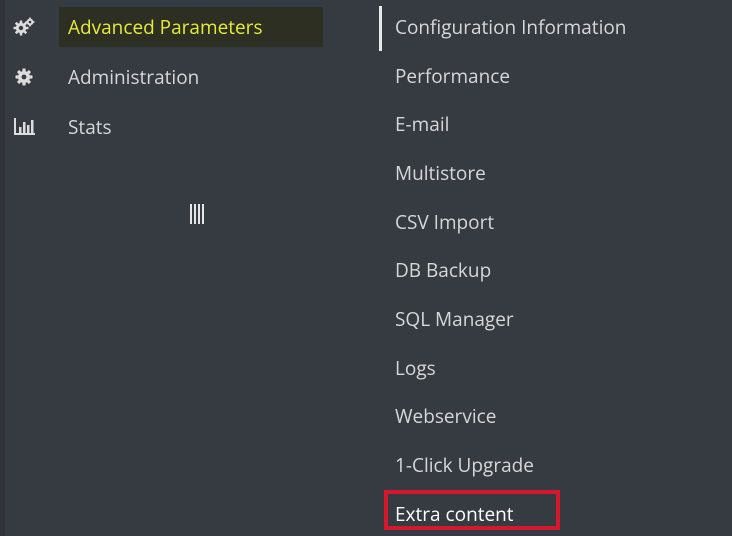 The image size is (732, 536). What do you see at coordinates (553, 173) in the screenshot?
I see `submenu-item-multistore: Multistore` at bounding box center [553, 173].